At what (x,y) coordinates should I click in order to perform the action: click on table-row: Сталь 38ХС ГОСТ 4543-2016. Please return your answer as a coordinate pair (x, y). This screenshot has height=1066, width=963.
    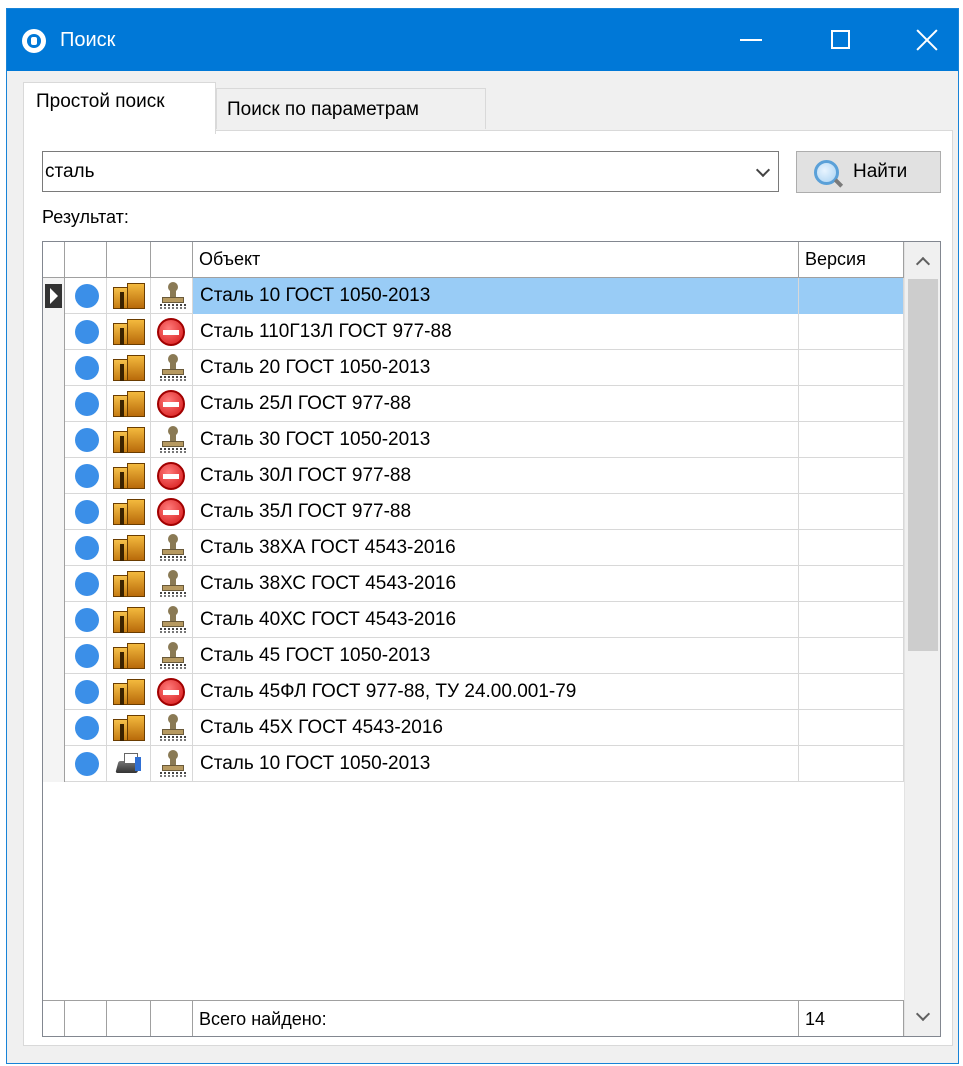
    Looking at the image, I should click on (473, 584).